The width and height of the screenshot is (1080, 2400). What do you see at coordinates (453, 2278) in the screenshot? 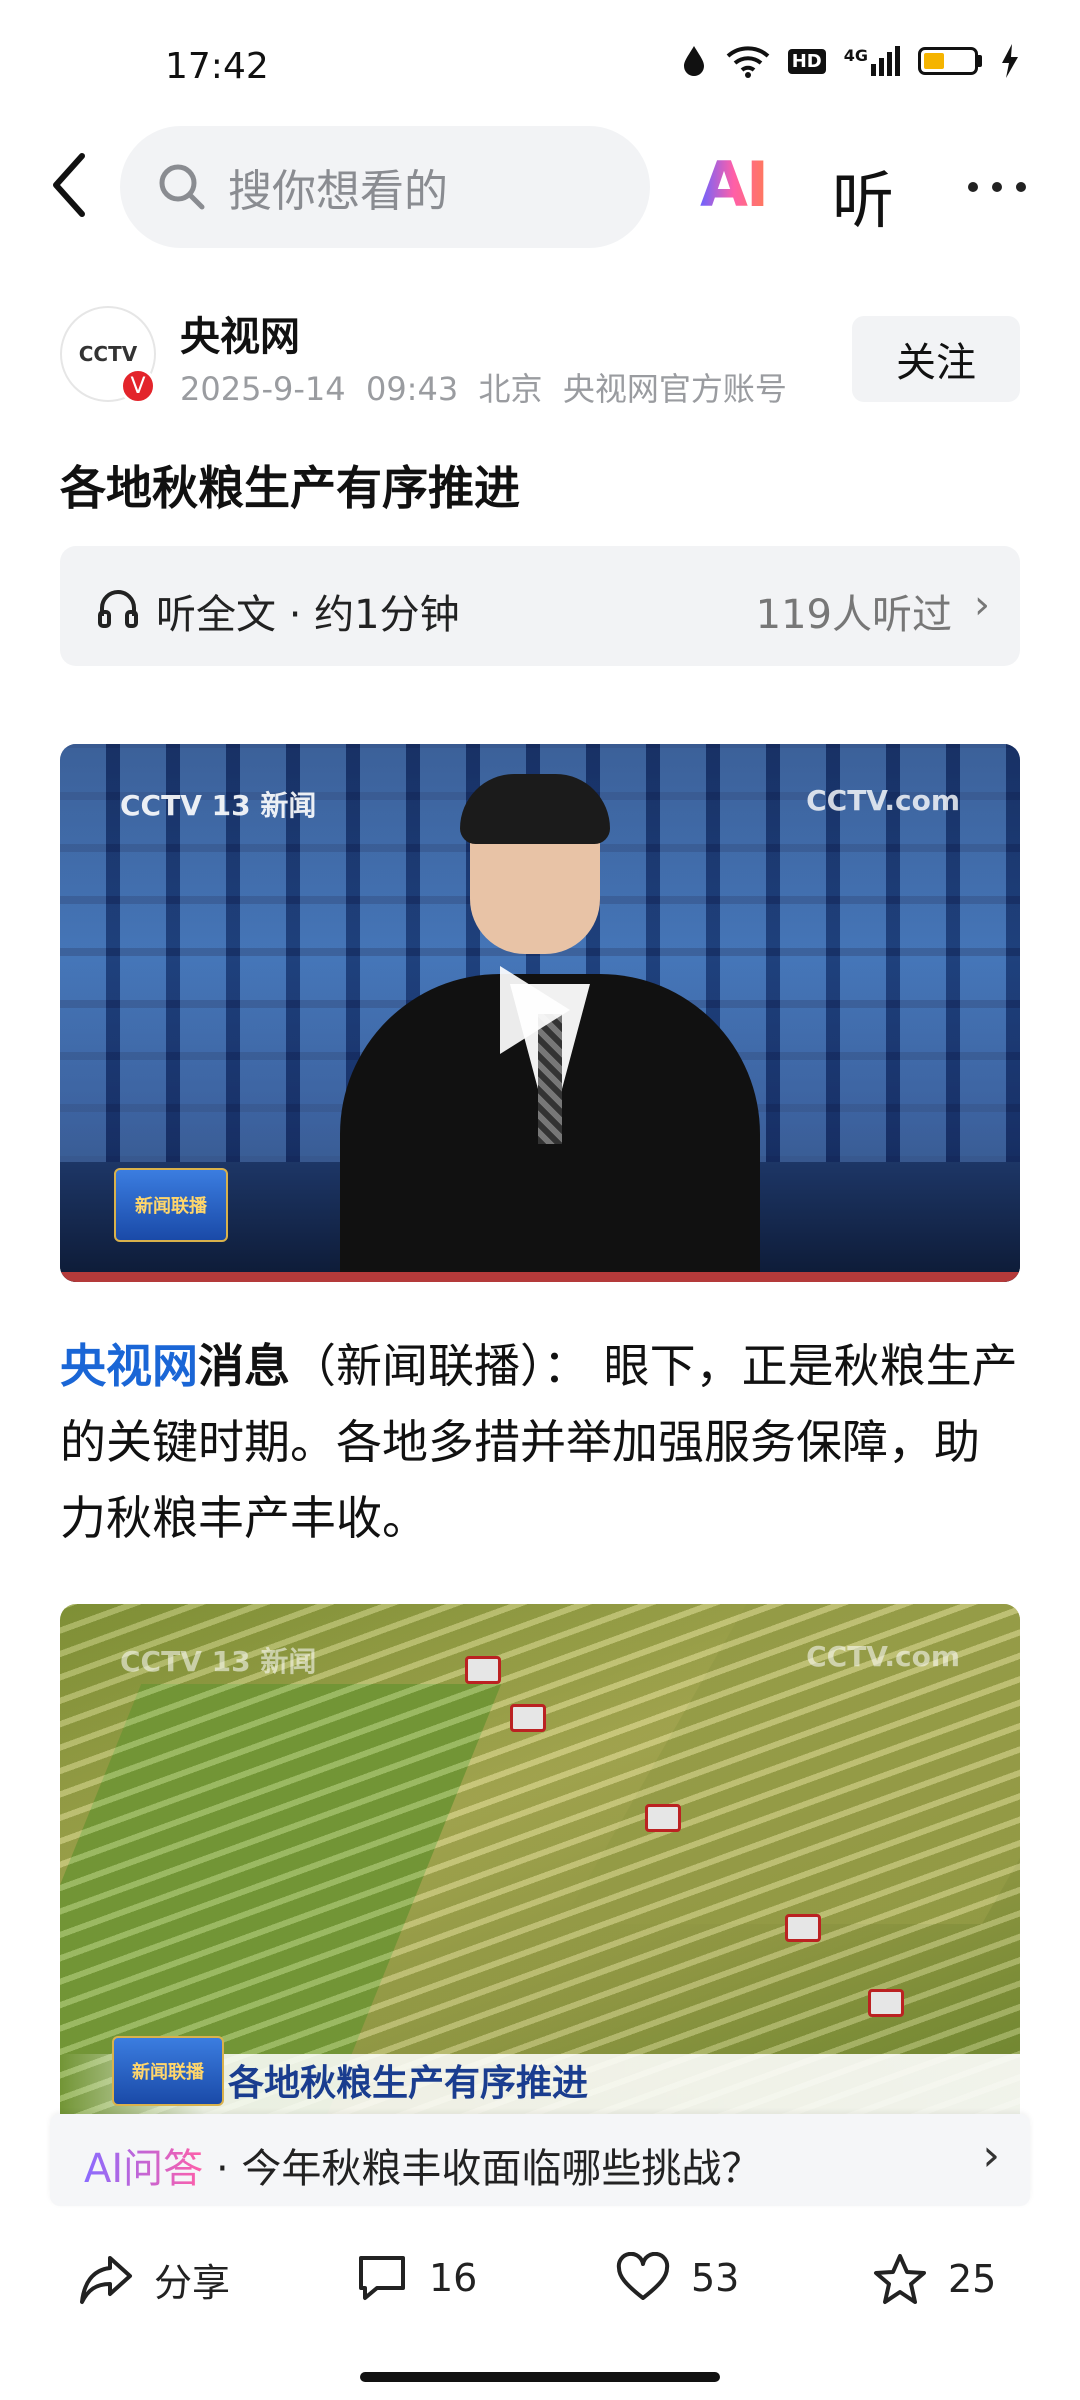
I see `comment-count: 16` at bounding box center [453, 2278].